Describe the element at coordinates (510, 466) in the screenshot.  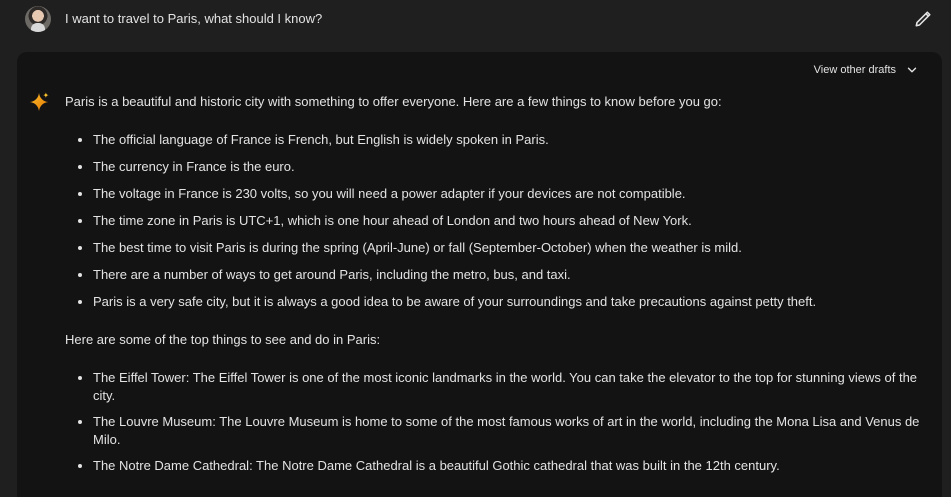
I see `list-item: The Notre Dame Cathedral` at that location.